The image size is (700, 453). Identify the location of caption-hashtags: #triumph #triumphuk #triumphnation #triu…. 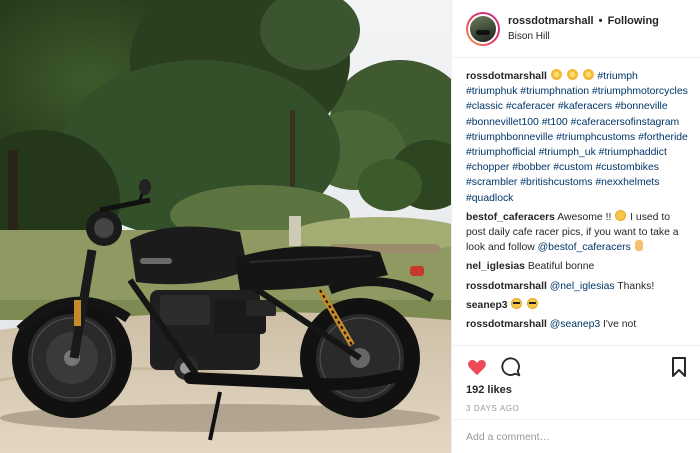
(577, 137).